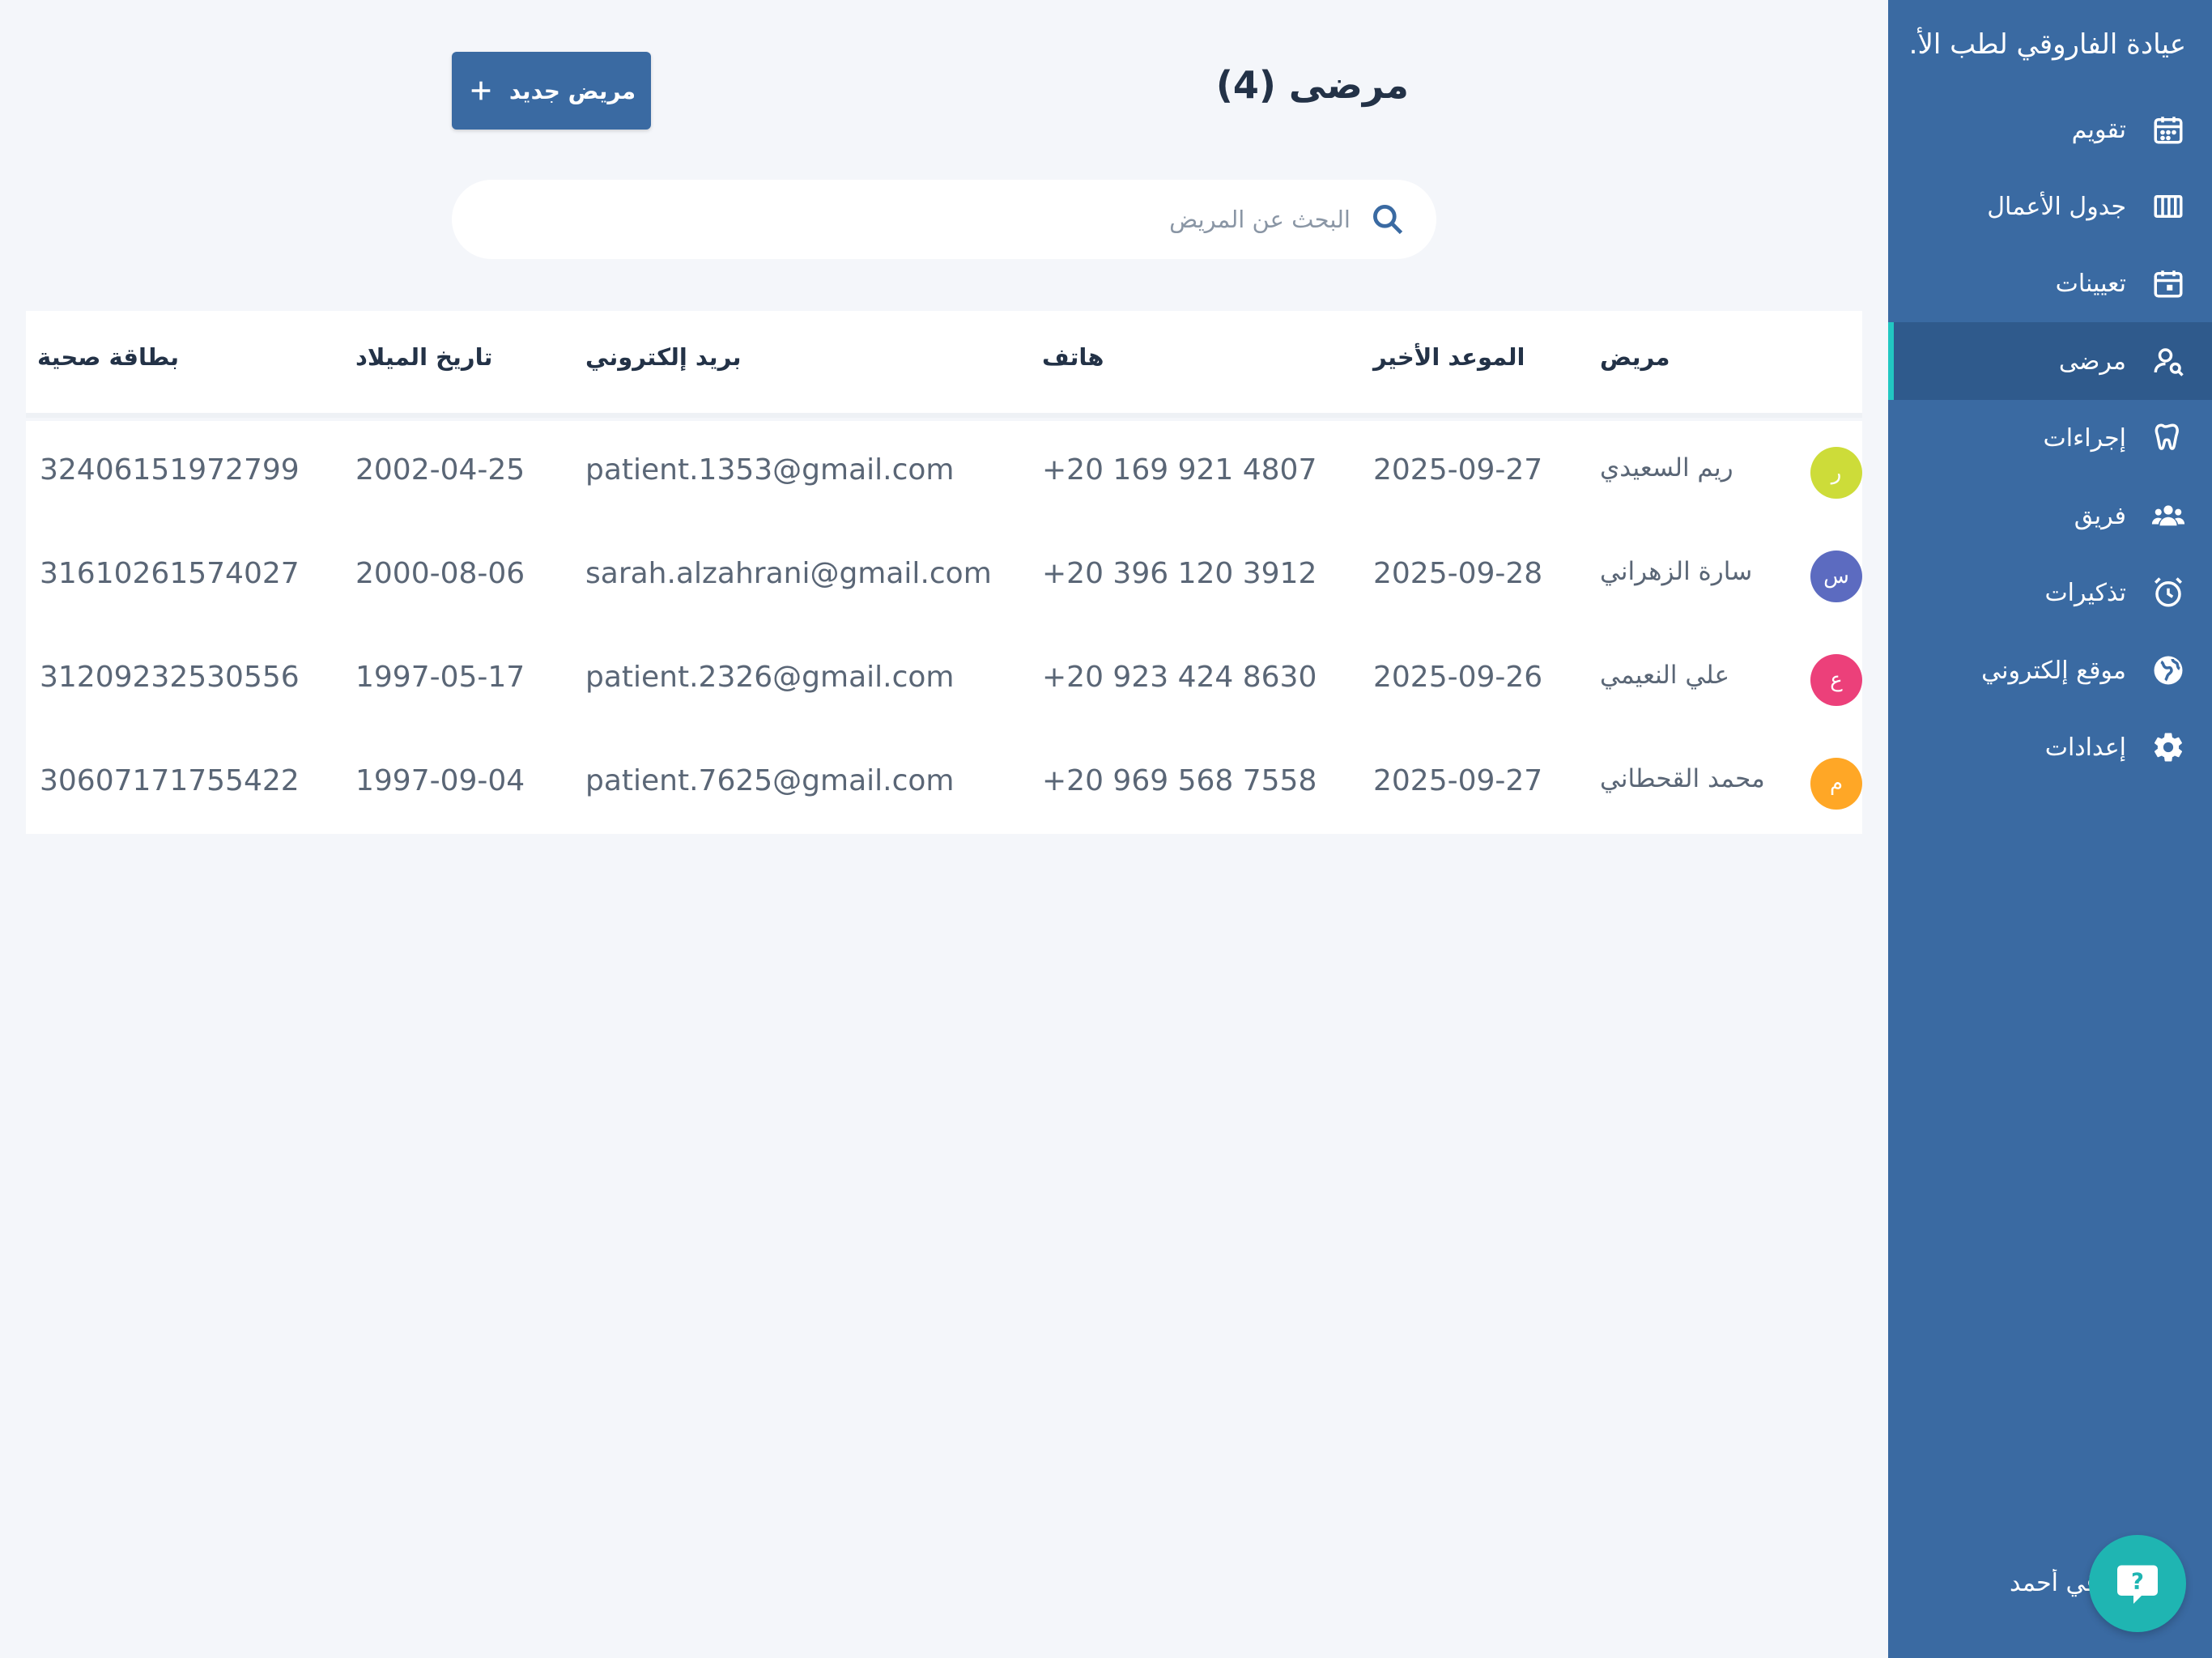 This screenshot has width=2212, height=1658. Describe the element at coordinates (1836, 473) in the screenshot. I see `avatar: ر` at that location.